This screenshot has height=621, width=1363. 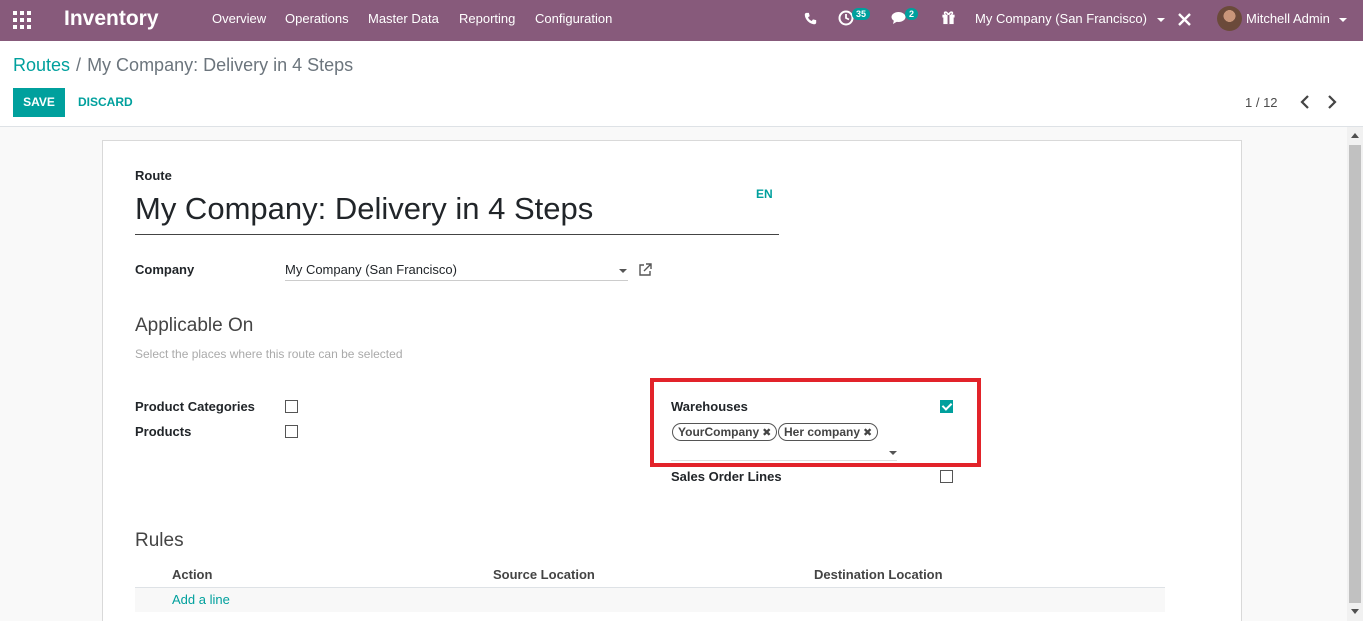 I want to click on company-switcher-label: My Company (San Francisco), so click(x=1061, y=18).